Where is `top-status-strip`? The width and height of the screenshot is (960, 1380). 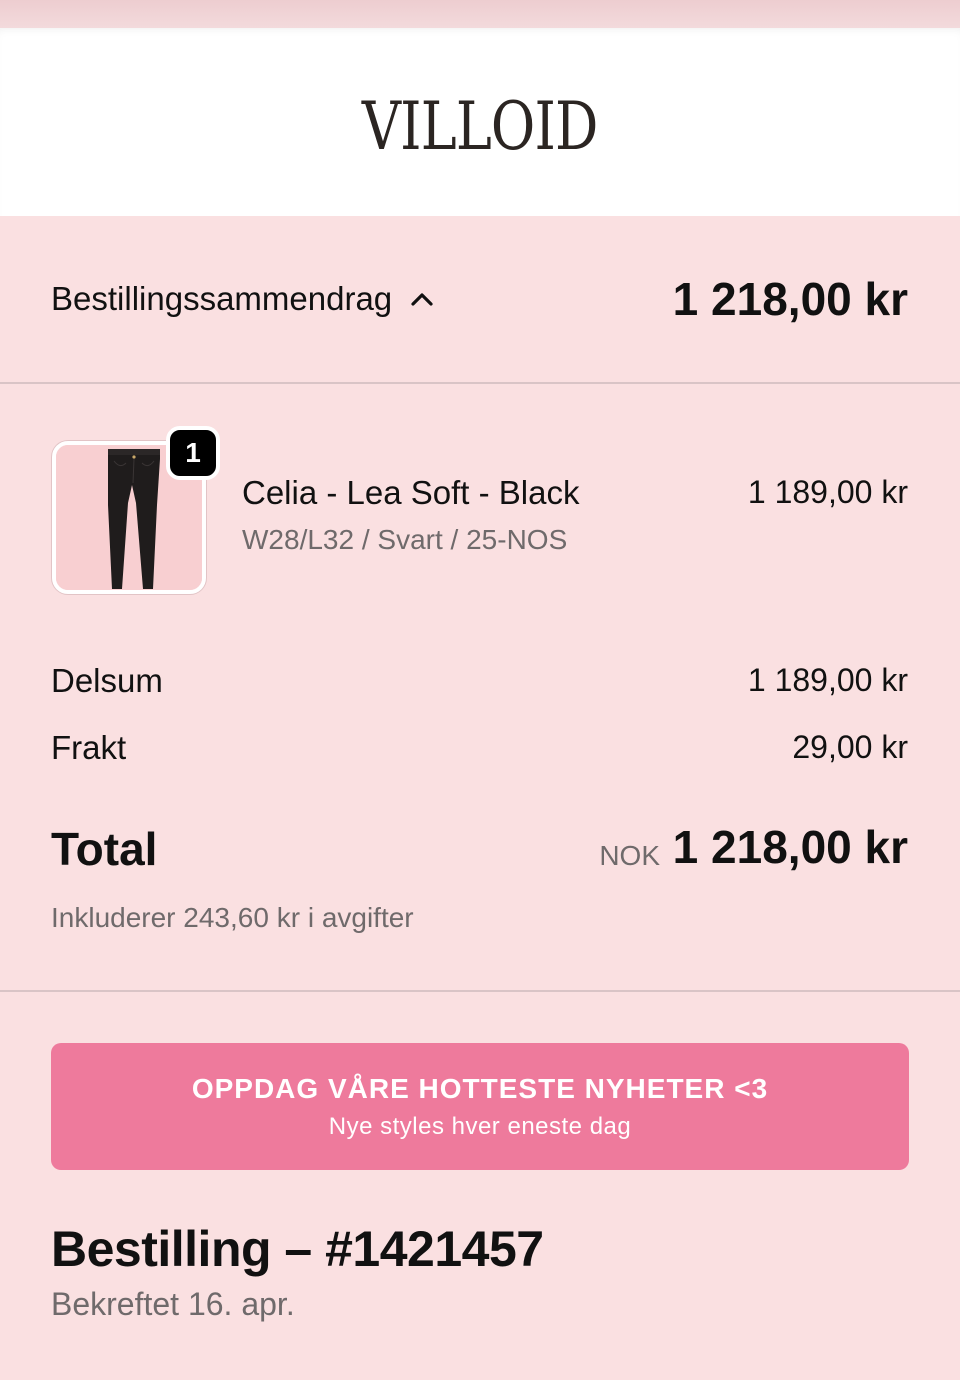
top-status-strip is located at coordinates (480, 14).